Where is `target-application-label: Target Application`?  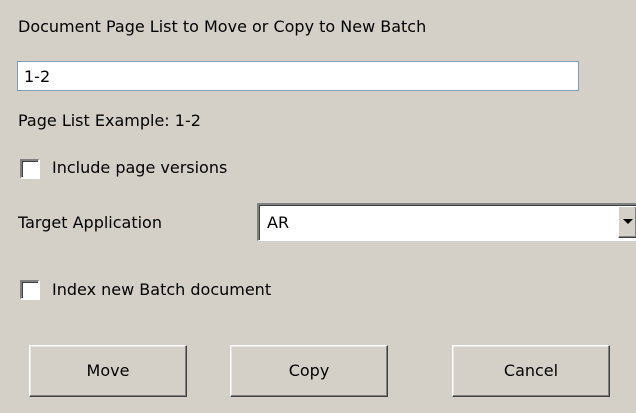 target-application-label: Target Application is located at coordinates (90, 222).